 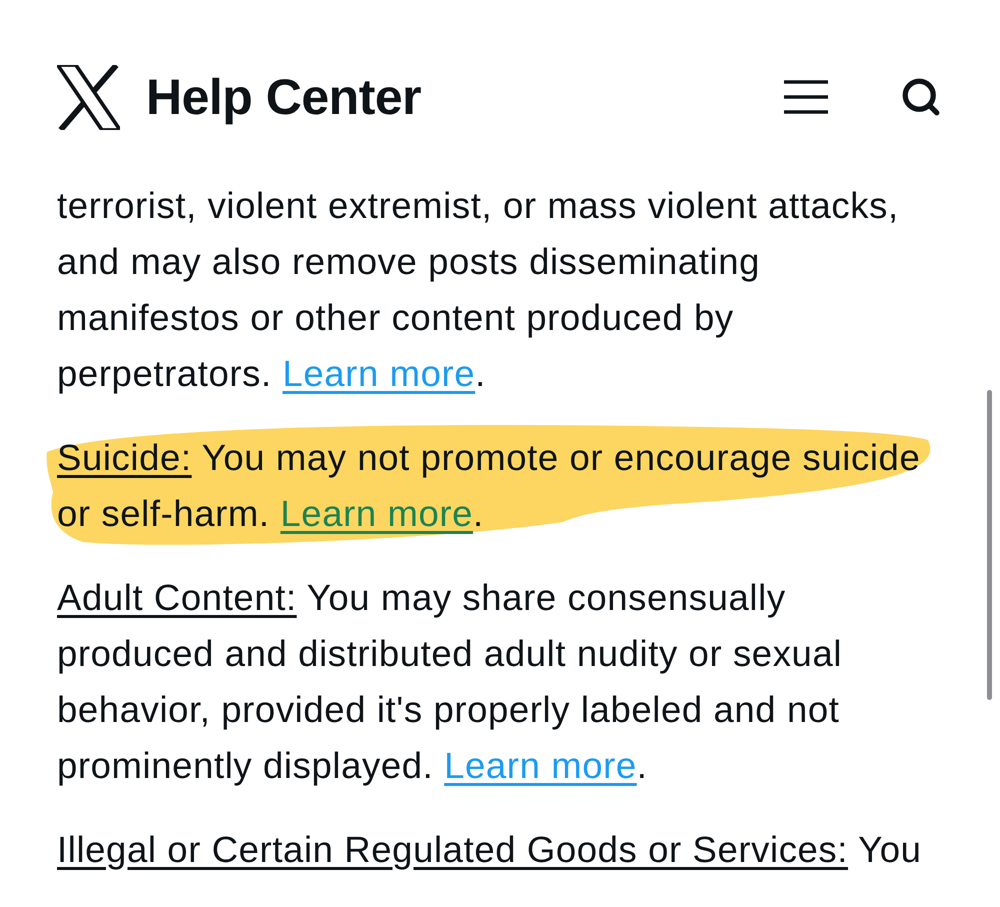 I want to click on policy-paragraph: Illegal or Certain Regulated Goods or Services: You, so click(x=490, y=850).